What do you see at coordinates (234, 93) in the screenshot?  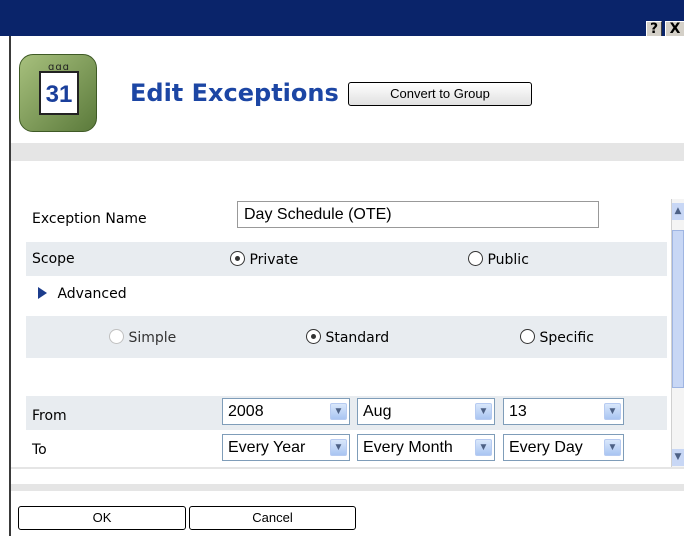 I see `page-title: Edit Exceptions` at bounding box center [234, 93].